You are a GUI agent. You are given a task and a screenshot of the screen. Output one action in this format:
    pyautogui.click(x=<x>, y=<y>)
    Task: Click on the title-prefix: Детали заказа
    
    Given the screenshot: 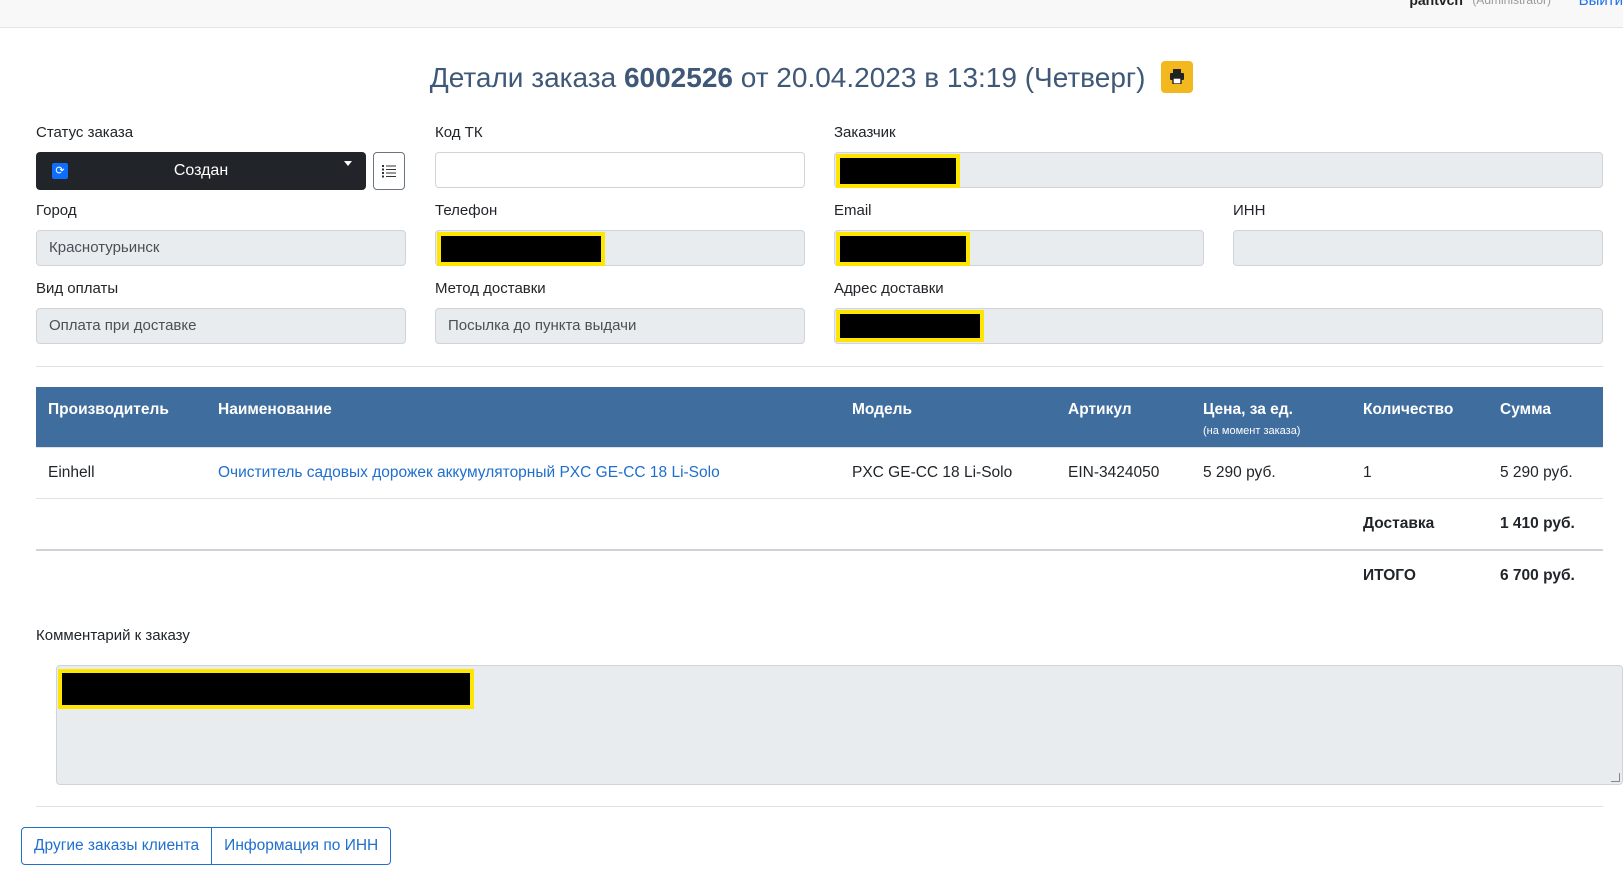 What is the action you would take?
    pyautogui.click(x=523, y=77)
    